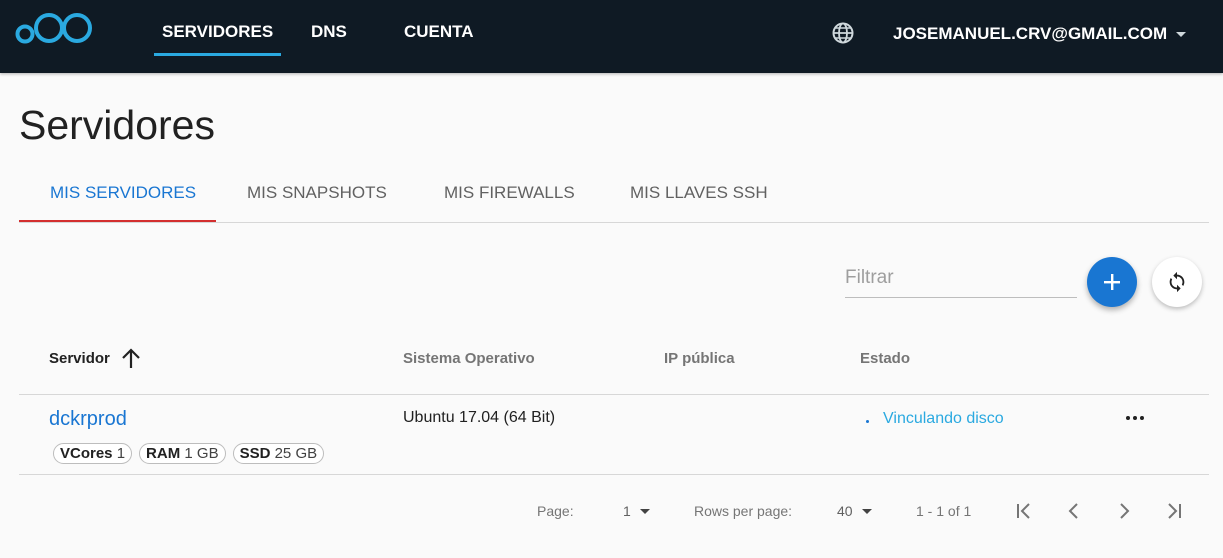 The width and height of the screenshot is (1223, 558). Describe the element at coordinates (1135, 418) in the screenshot. I see `more-horizontal-icon` at that location.